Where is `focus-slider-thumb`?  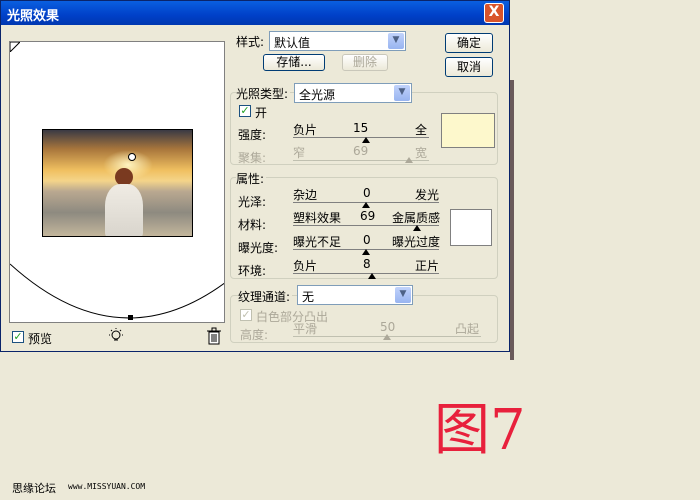 focus-slider-thumb is located at coordinates (408, 160).